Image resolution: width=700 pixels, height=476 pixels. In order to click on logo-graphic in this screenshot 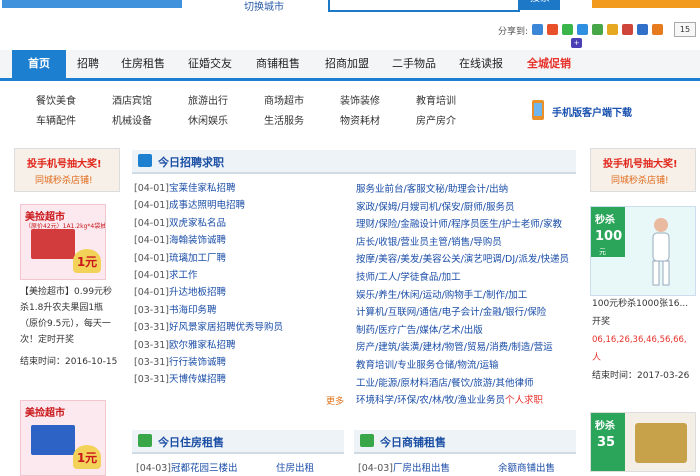, I will do `click(92, 4)`.